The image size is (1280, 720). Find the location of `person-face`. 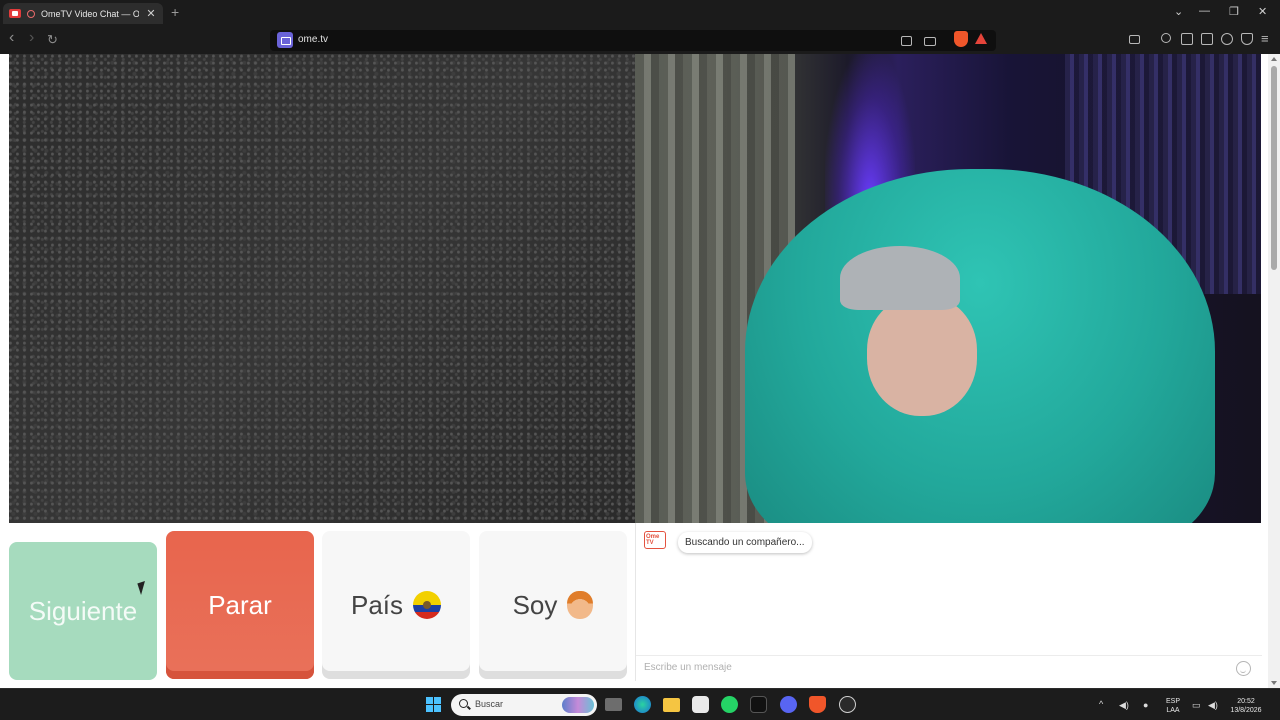

person-face is located at coordinates (922, 356).